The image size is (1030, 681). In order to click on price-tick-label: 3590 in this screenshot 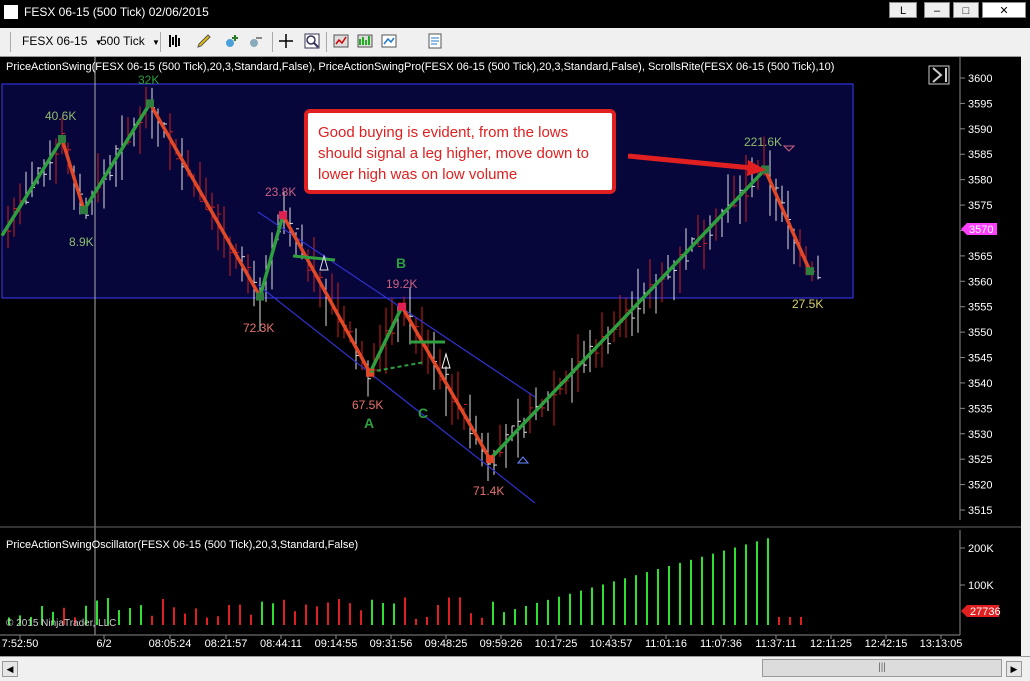, I will do `click(980, 130)`.